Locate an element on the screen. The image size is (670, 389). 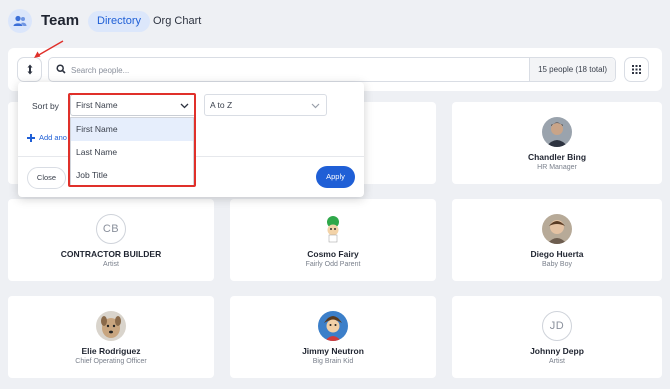
person-card: JD Johnny Depp Artist is located at coordinates (557, 337).